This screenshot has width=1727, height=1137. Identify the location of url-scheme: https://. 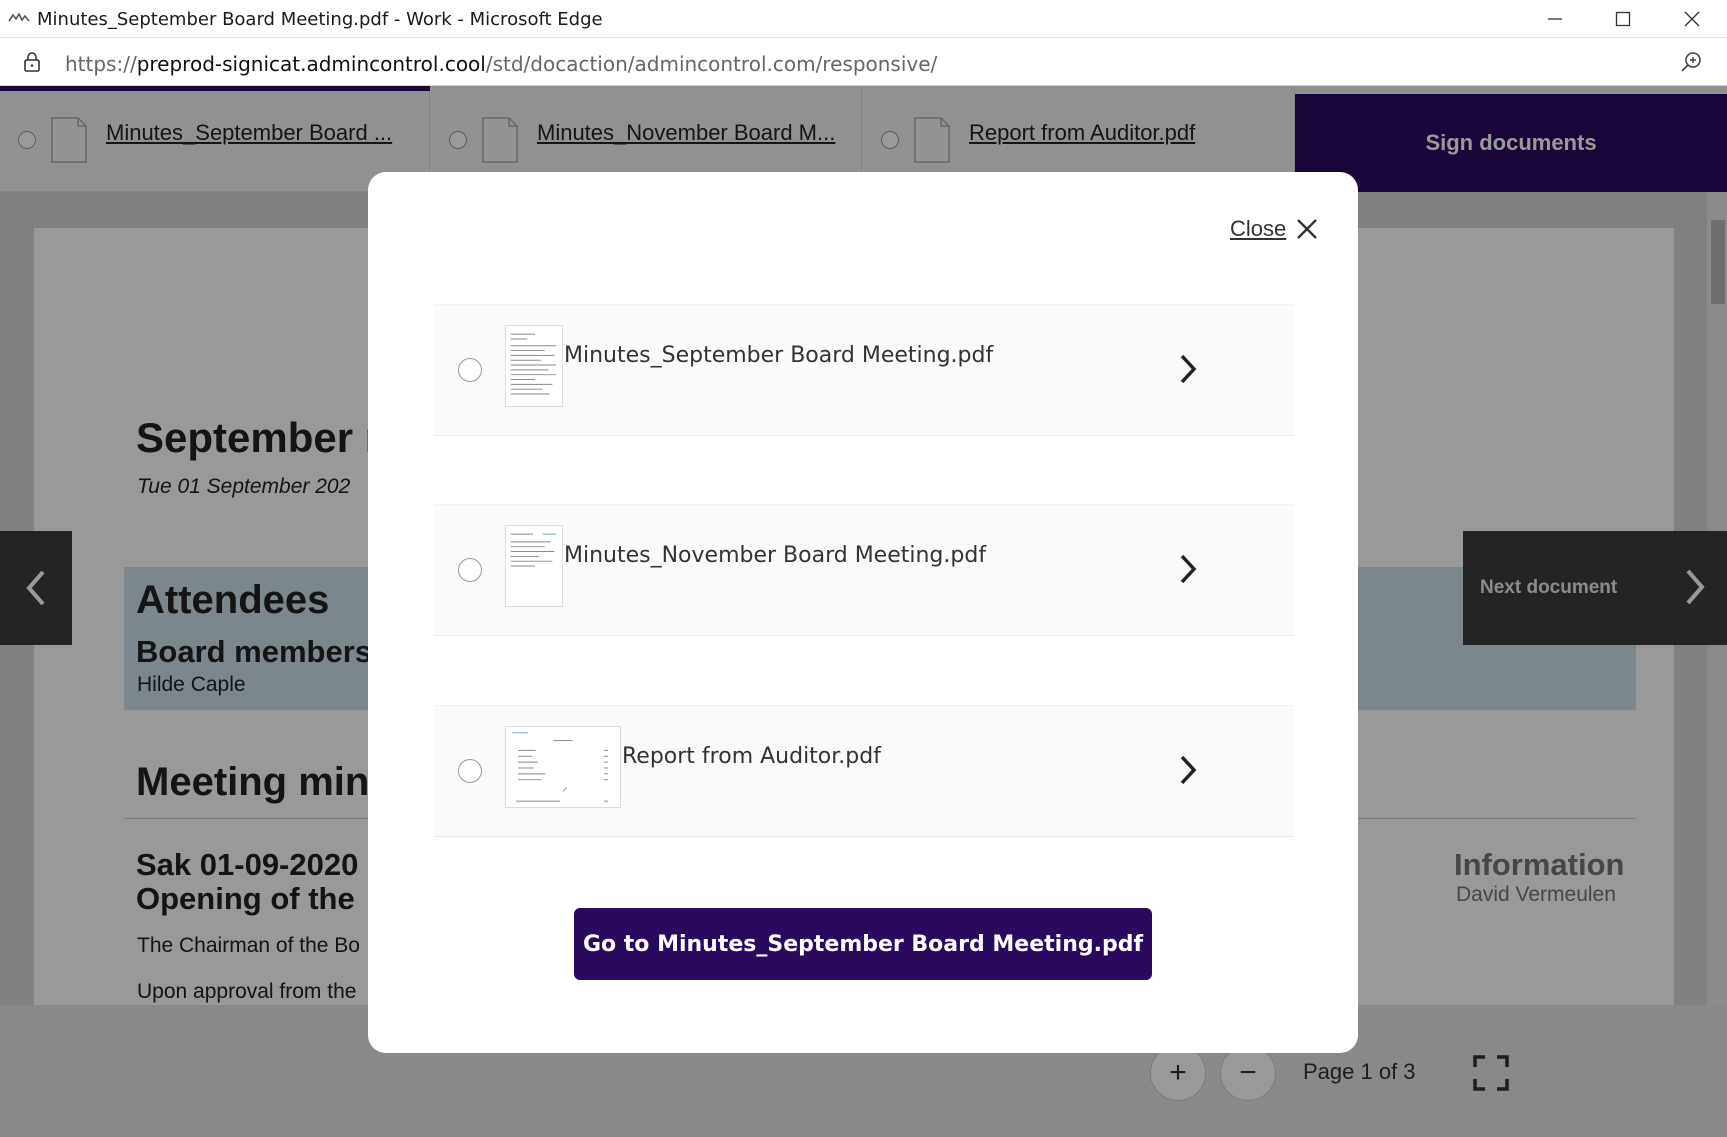
(101, 64).